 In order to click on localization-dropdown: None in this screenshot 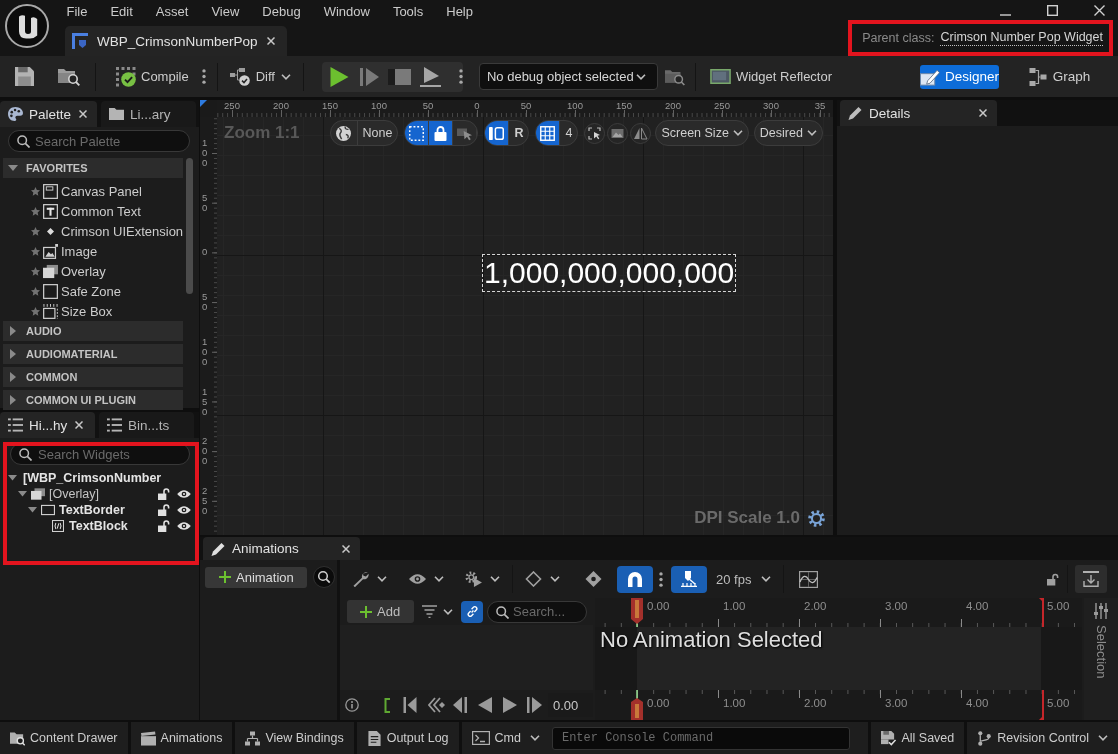, I will do `click(364, 133)`.